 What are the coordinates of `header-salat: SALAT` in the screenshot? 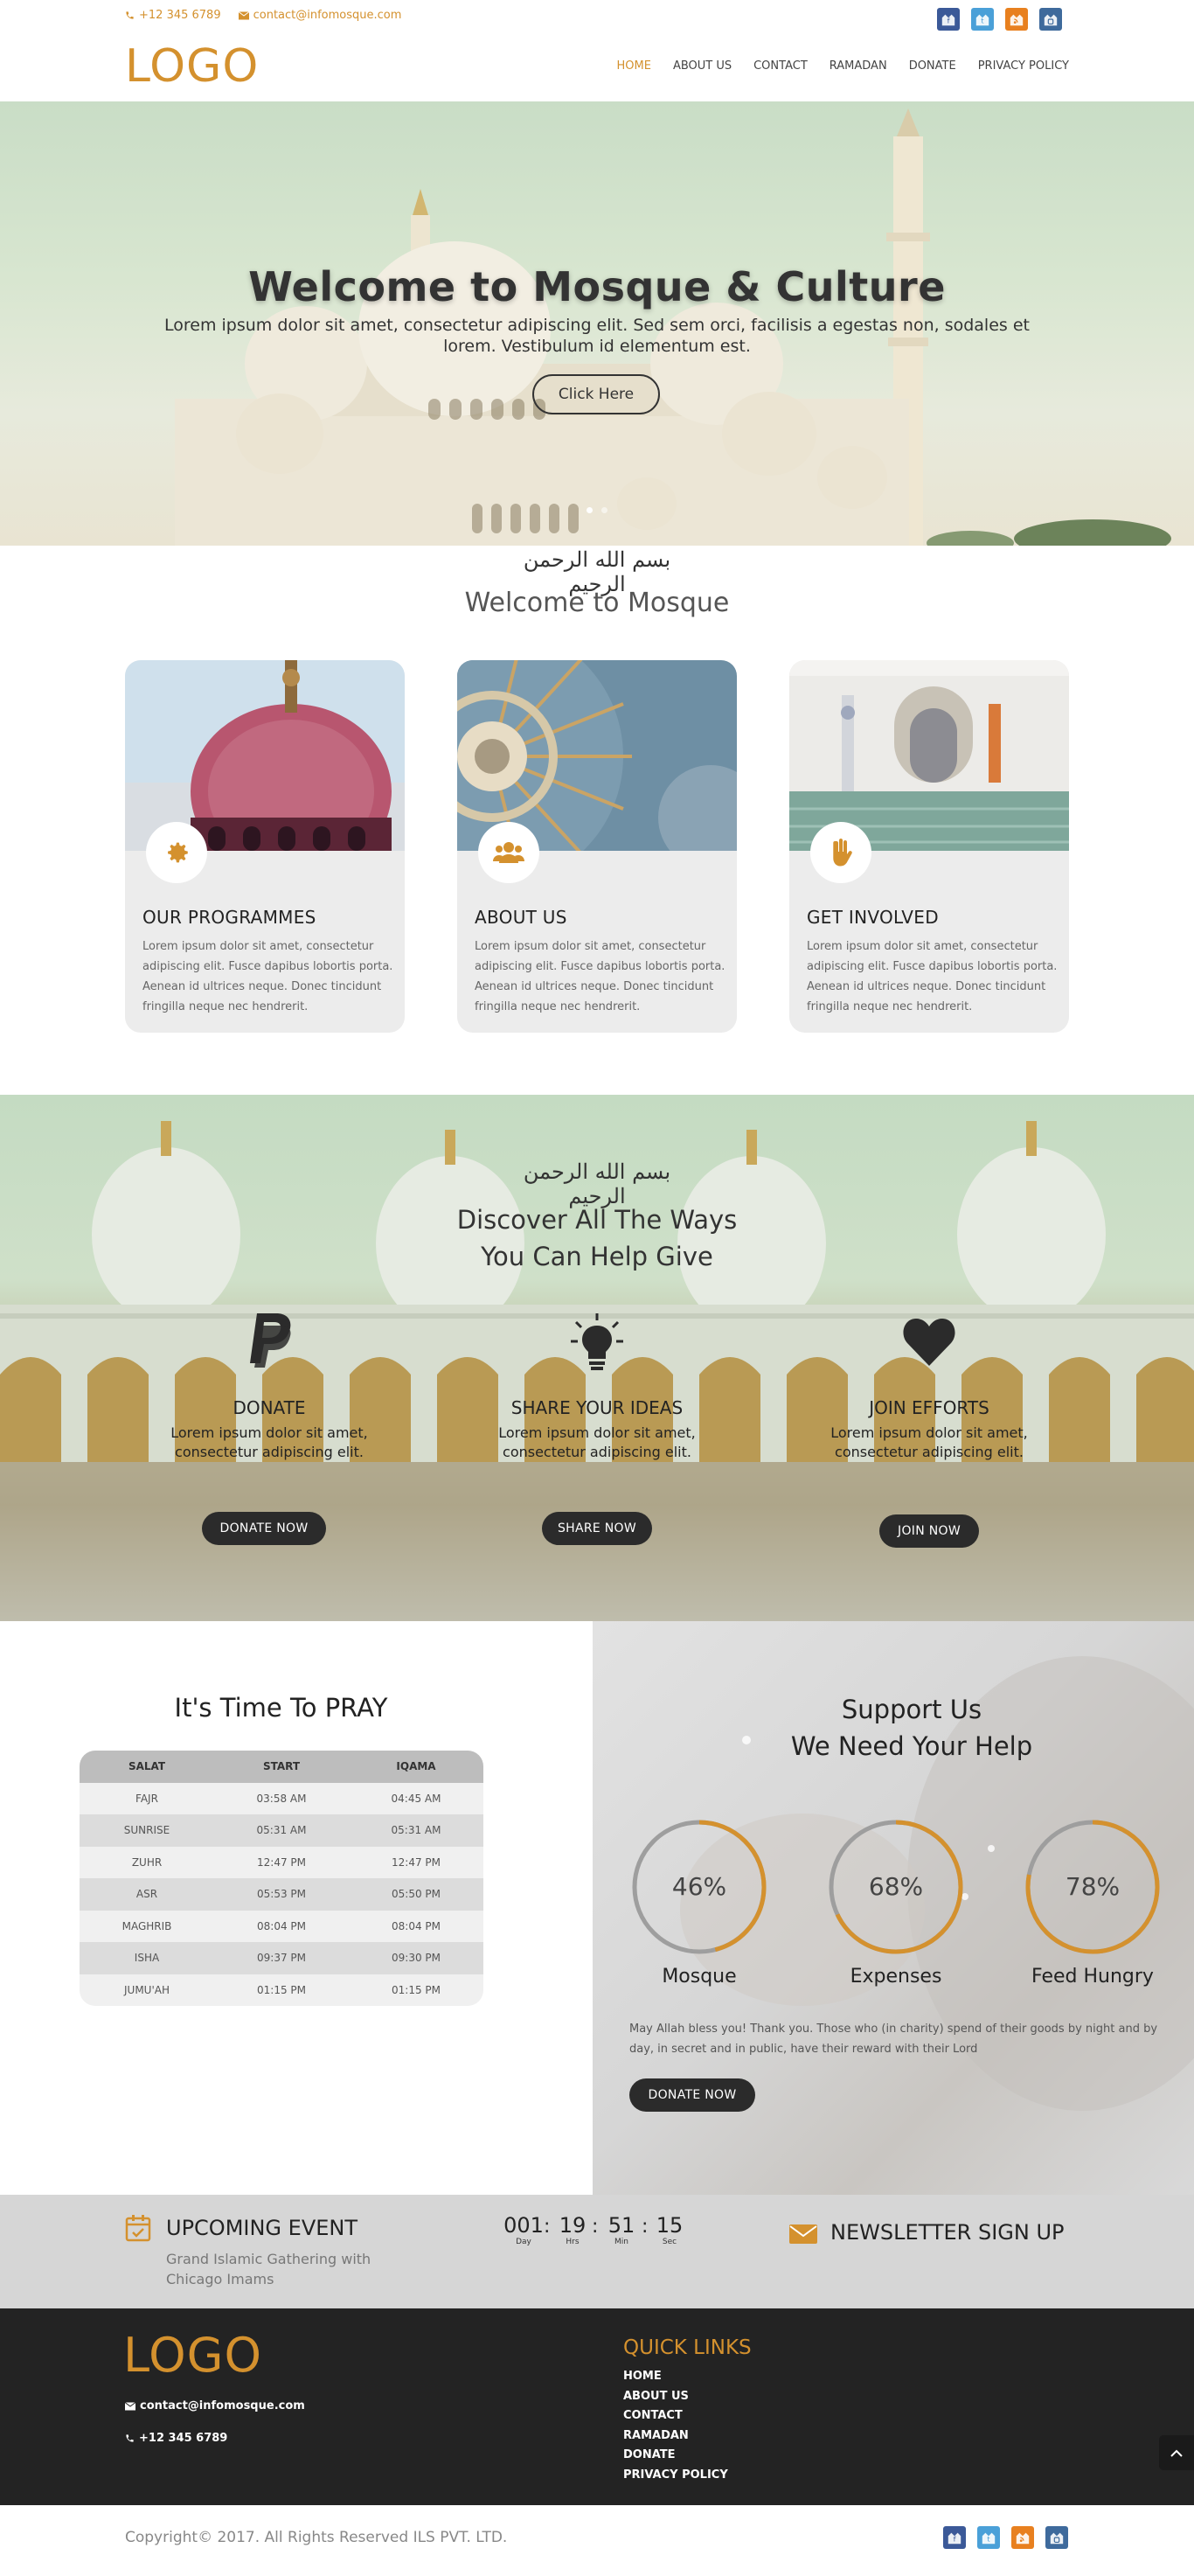 It's located at (147, 1766).